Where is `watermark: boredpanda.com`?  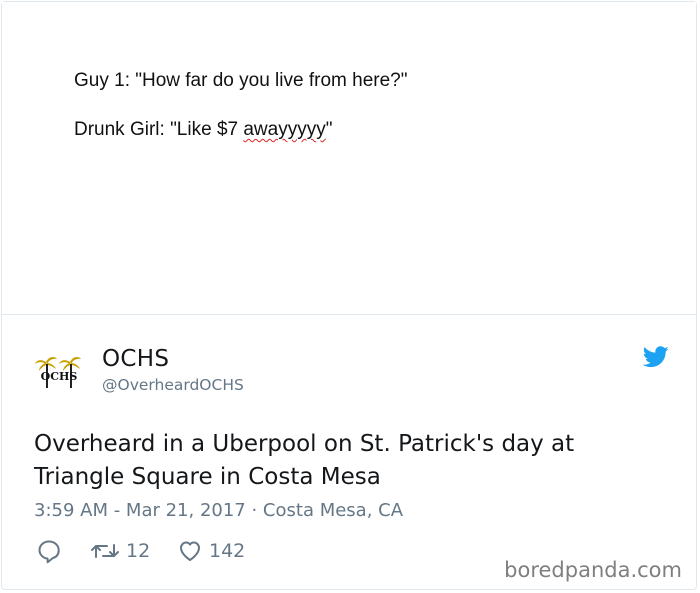
watermark: boredpanda.com is located at coordinates (593, 570).